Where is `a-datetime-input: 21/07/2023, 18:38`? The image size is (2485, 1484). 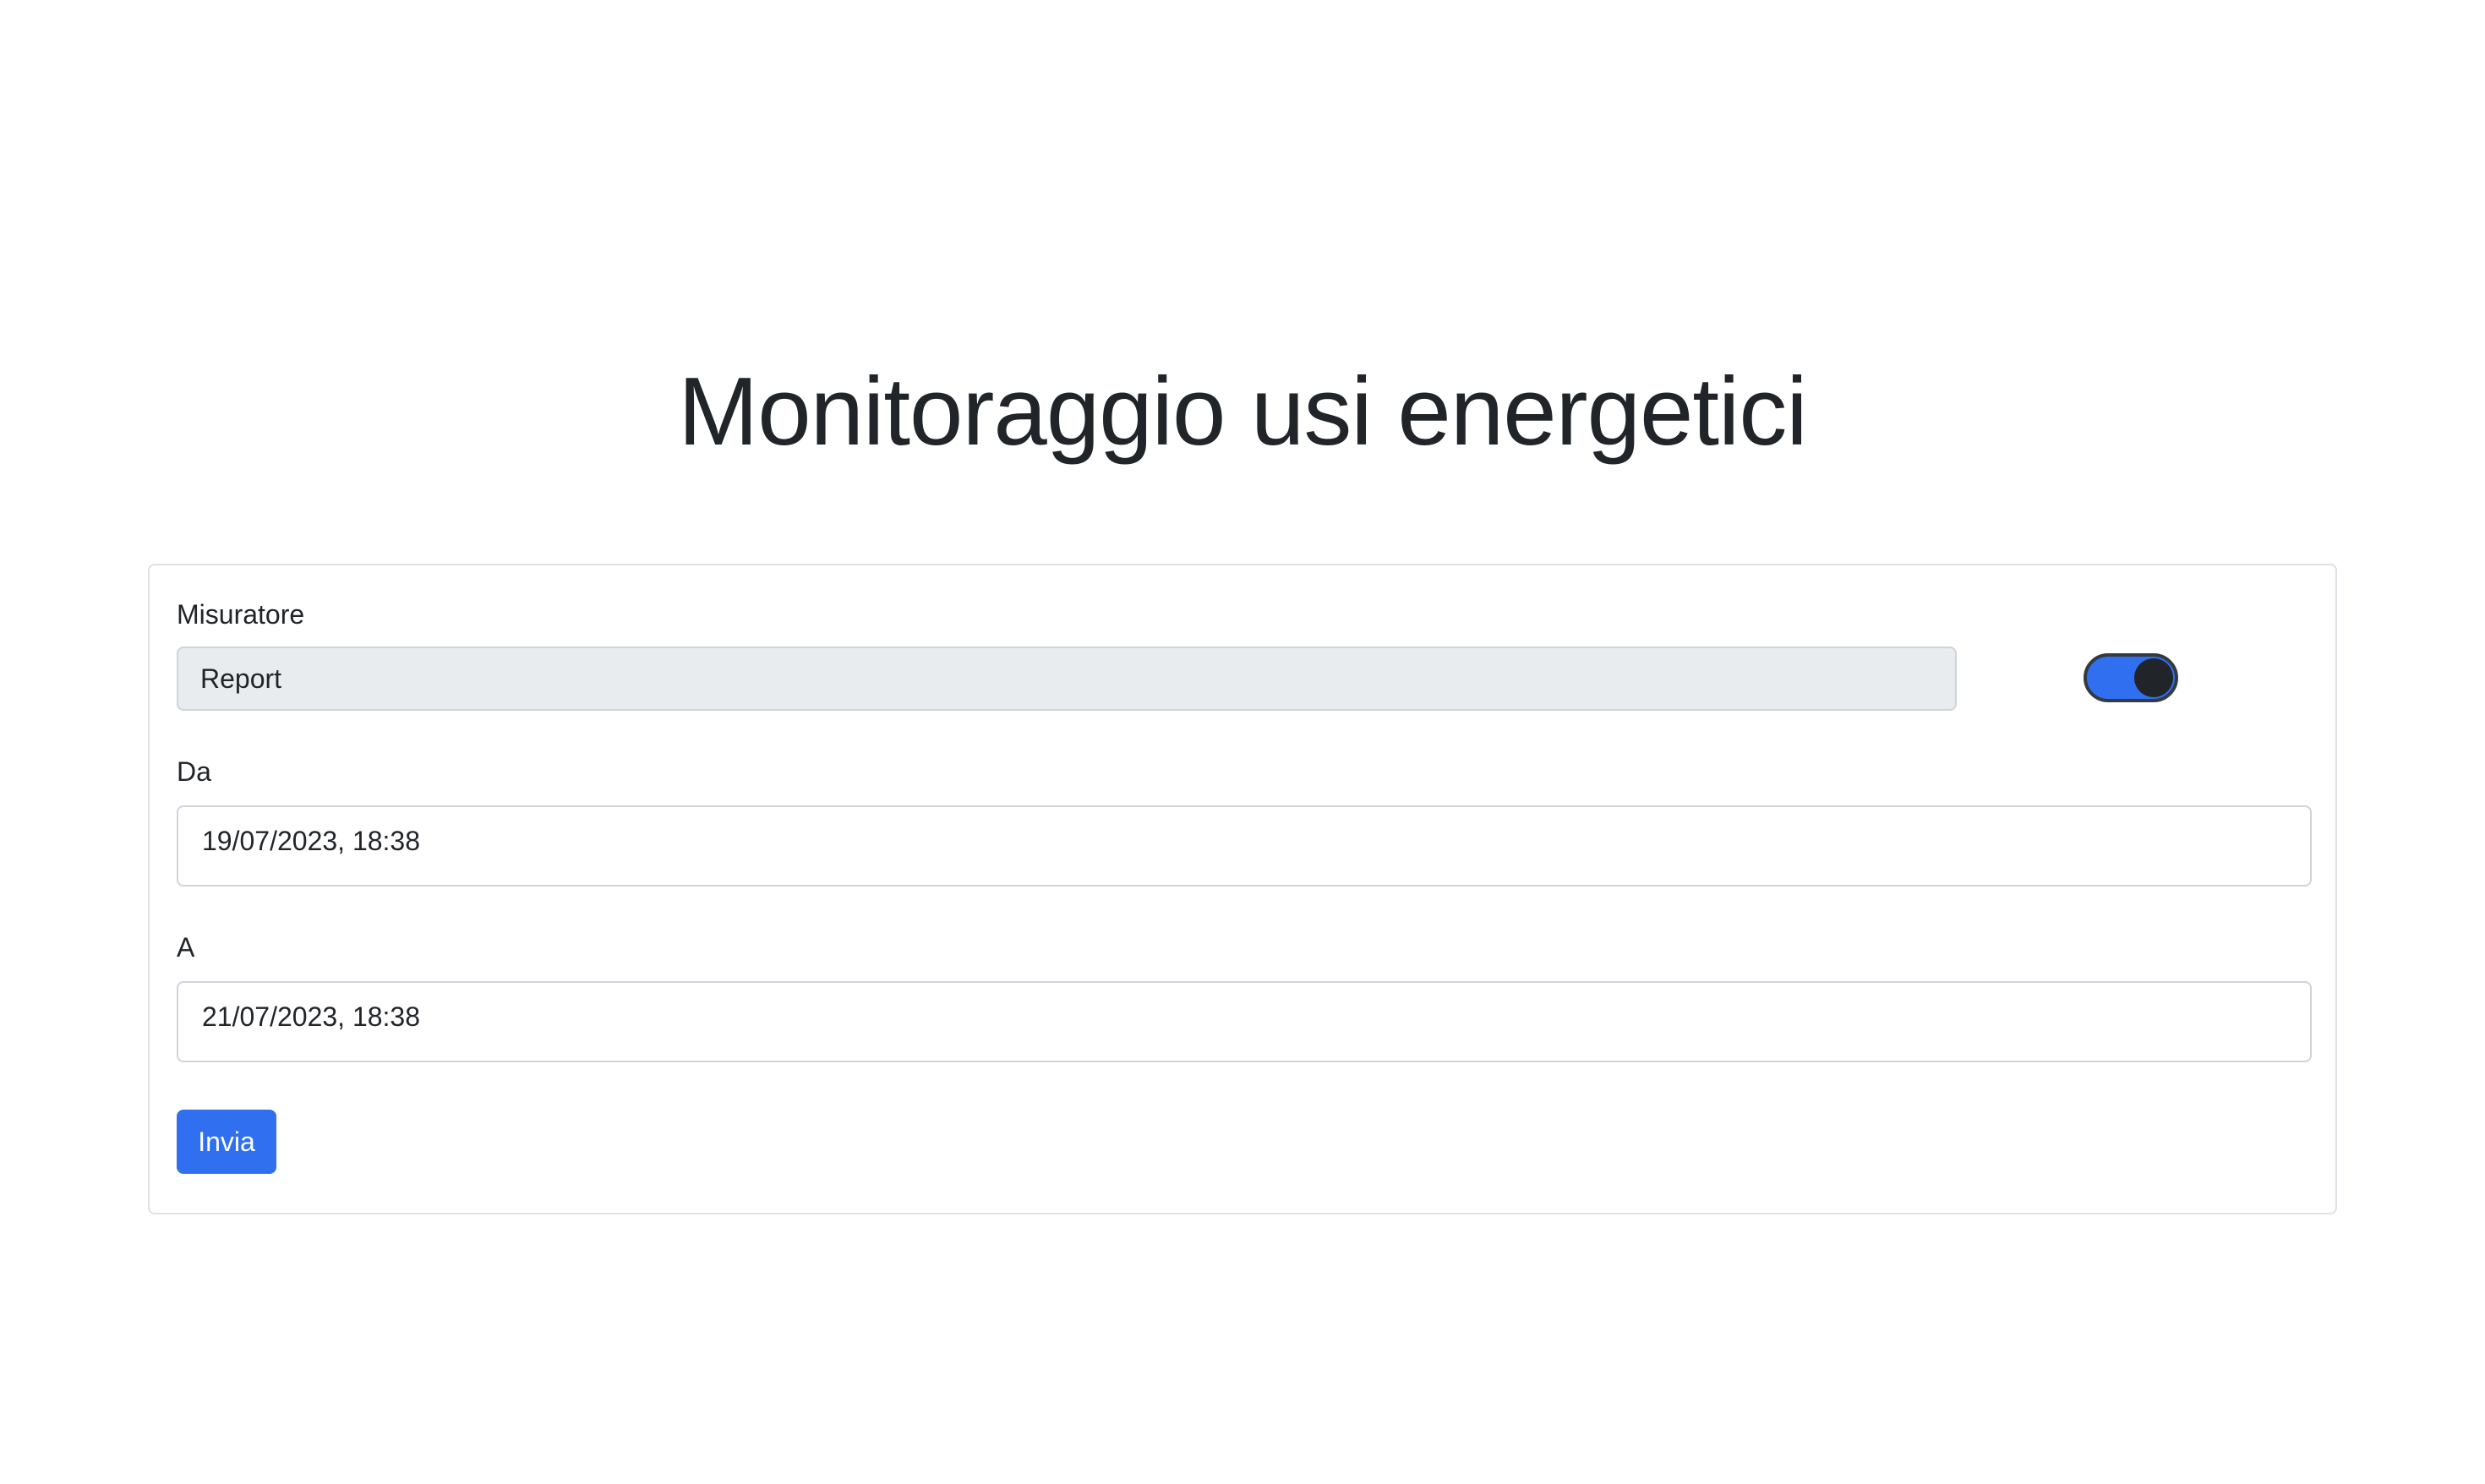 a-datetime-input: 21/07/2023, 18:38 is located at coordinates (1244, 1022).